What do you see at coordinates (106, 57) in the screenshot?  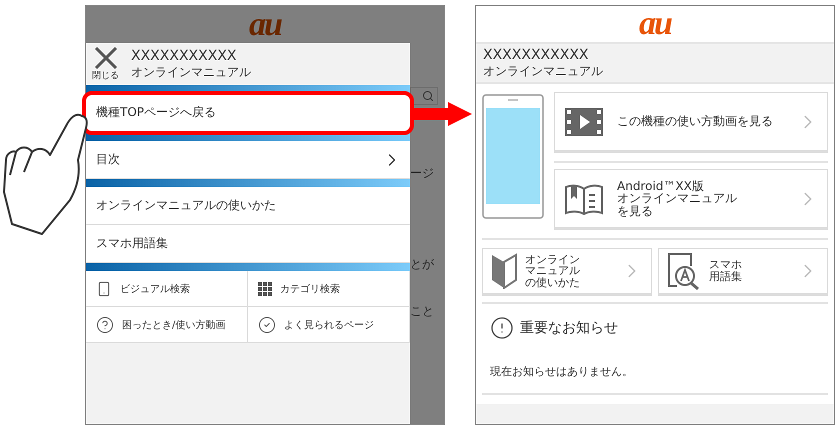 I see `close-icon` at bounding box center [106, 57].